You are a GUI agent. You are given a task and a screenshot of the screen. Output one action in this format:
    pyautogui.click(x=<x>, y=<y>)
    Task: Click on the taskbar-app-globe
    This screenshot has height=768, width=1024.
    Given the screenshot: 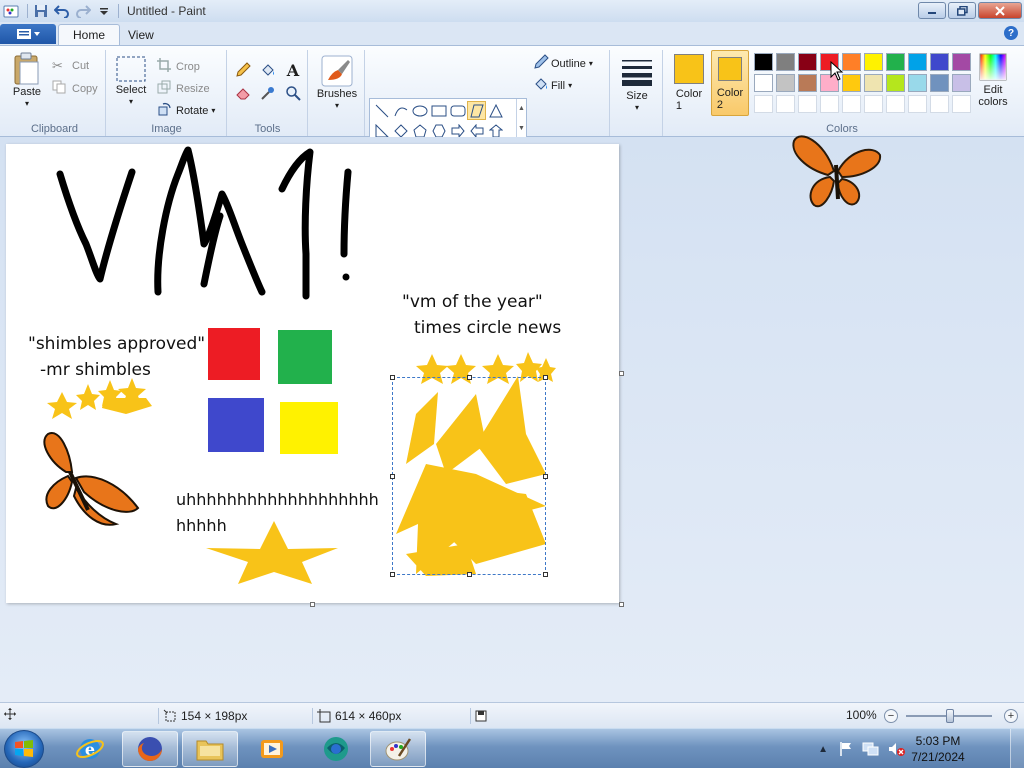 What is the action you would take?
    pyautogui.click(x=336, y=749)
    